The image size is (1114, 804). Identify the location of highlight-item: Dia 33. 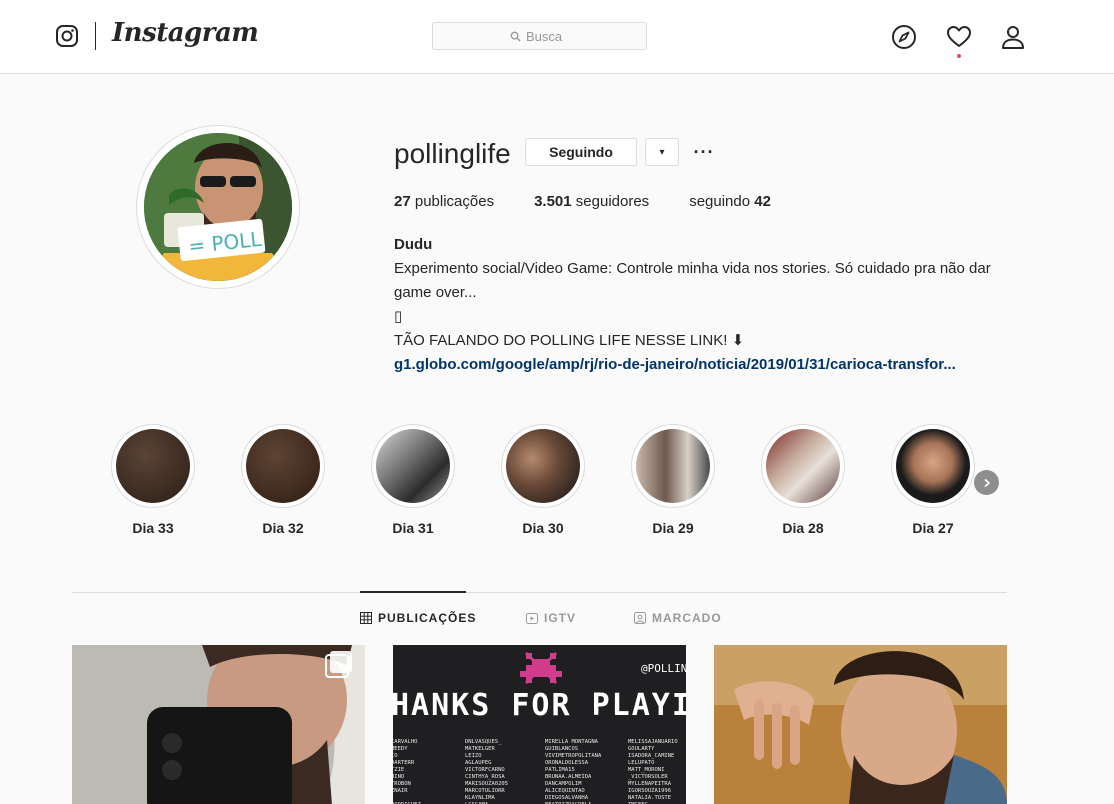
(153, 480).